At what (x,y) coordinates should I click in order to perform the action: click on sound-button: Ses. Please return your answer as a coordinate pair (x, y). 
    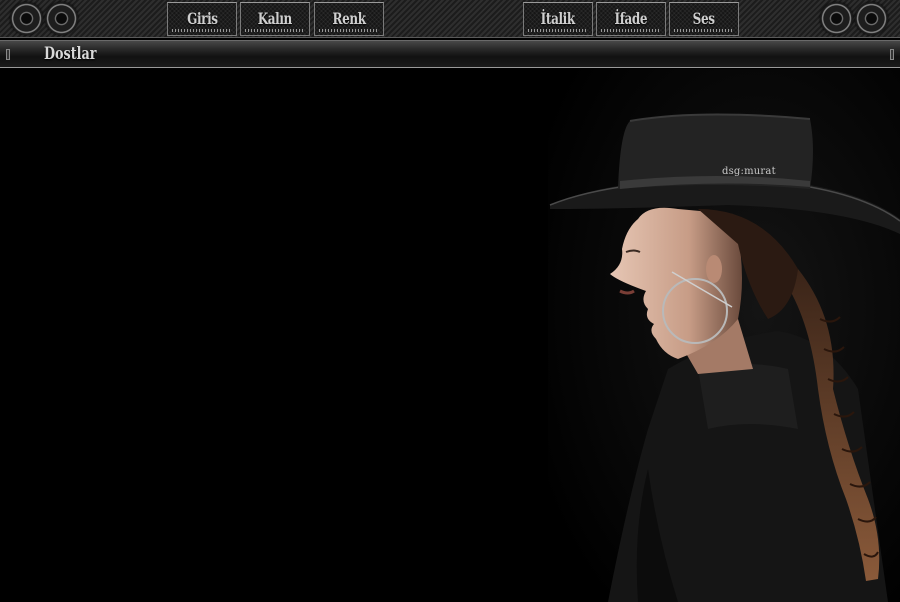
    Looking at the image, I should click on (704, 19).